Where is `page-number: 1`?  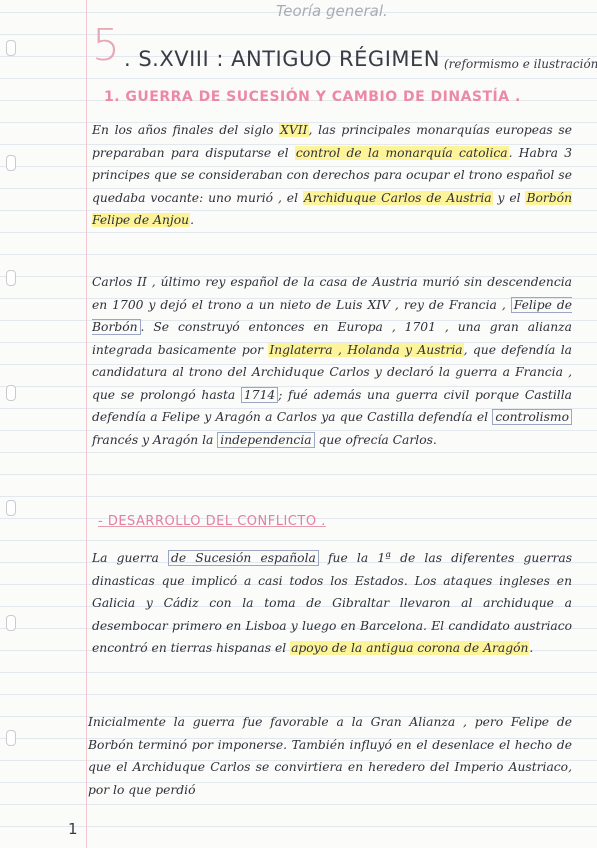
page-number: 1 is located at coordinates (73, 829).